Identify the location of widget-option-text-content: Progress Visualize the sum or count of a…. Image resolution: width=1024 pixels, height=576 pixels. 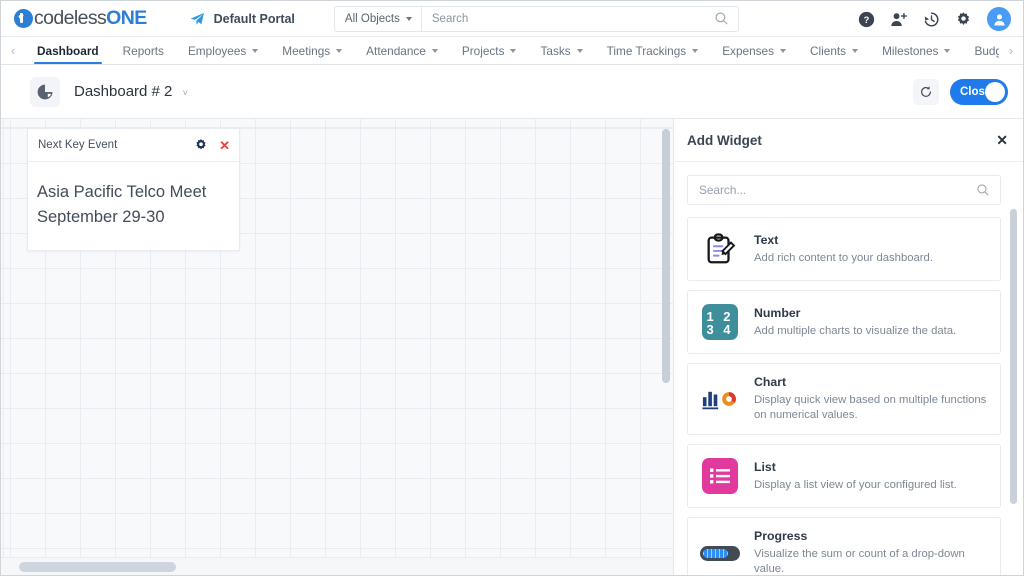
(871, 552).